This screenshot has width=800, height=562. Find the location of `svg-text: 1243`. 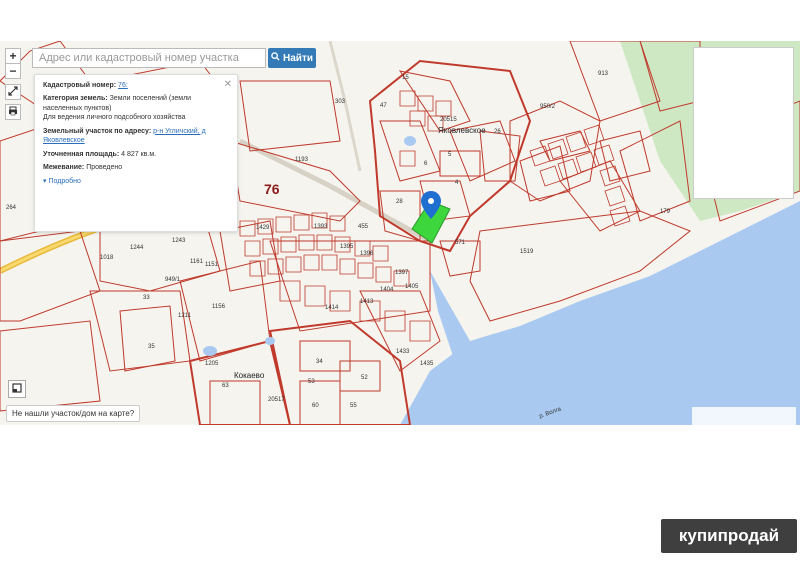

svg-text: 1243 is located at coordinates (179, 241).